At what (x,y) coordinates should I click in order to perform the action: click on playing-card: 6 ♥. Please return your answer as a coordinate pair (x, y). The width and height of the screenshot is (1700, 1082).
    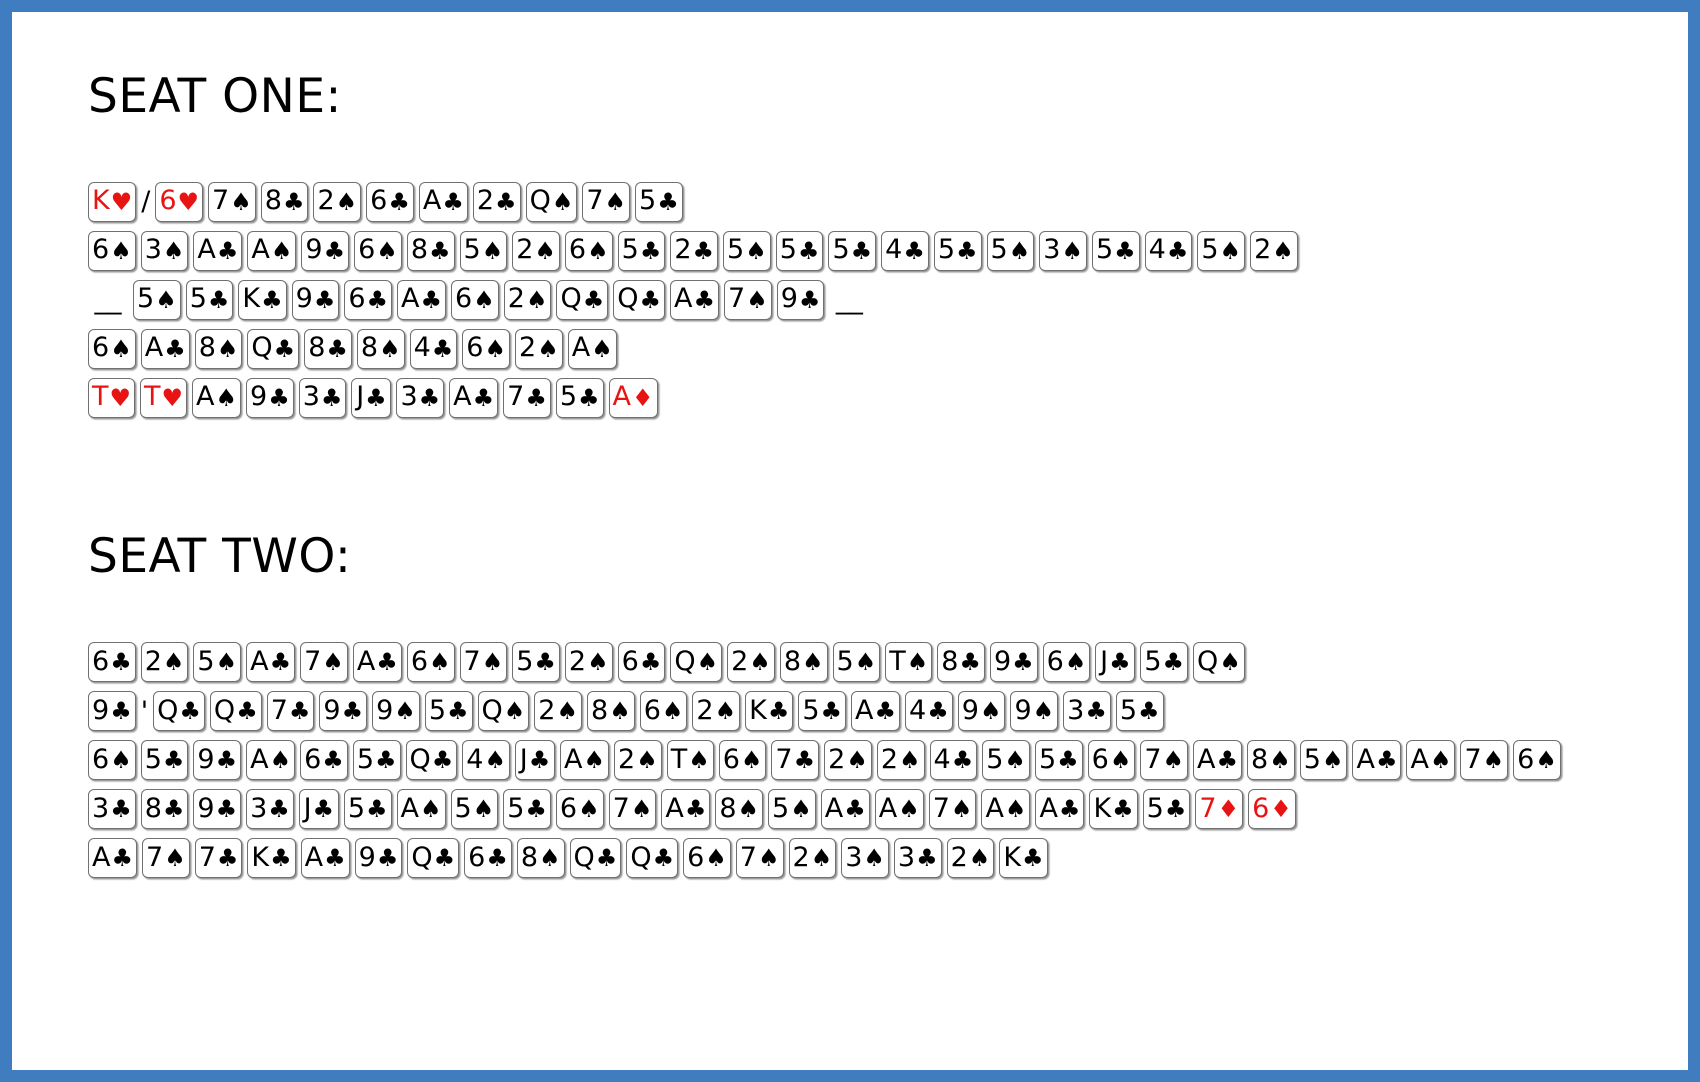
    Looking at the image, I should click on (179, 201).